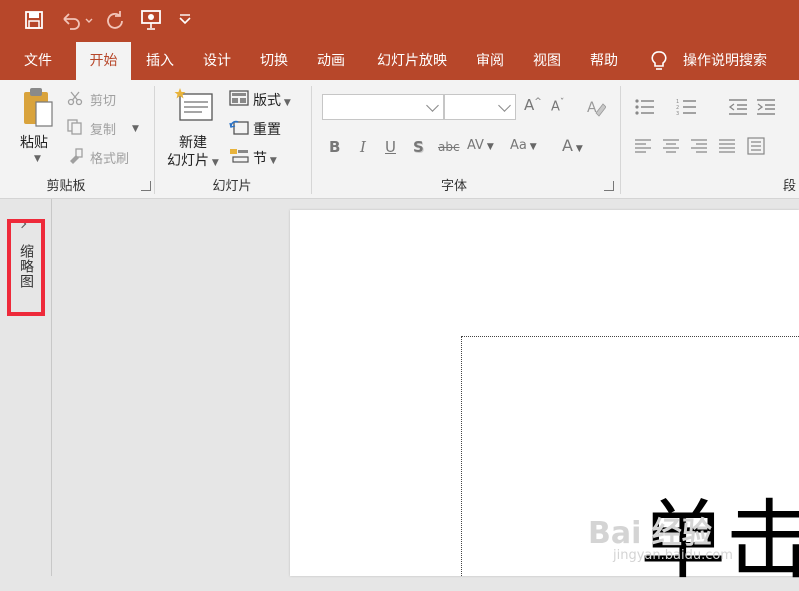  Describe the element at coordinates (650, 533) in the screenshot. I see `watermark-logo: Bai 经验` at that location.